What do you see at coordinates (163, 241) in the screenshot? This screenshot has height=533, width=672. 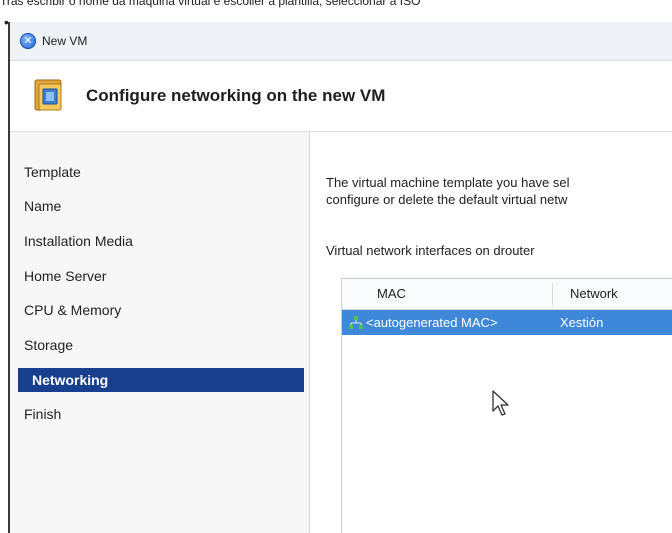 I see `nav-step-installation-media: Installation Media` at bounding box center [163, 241].